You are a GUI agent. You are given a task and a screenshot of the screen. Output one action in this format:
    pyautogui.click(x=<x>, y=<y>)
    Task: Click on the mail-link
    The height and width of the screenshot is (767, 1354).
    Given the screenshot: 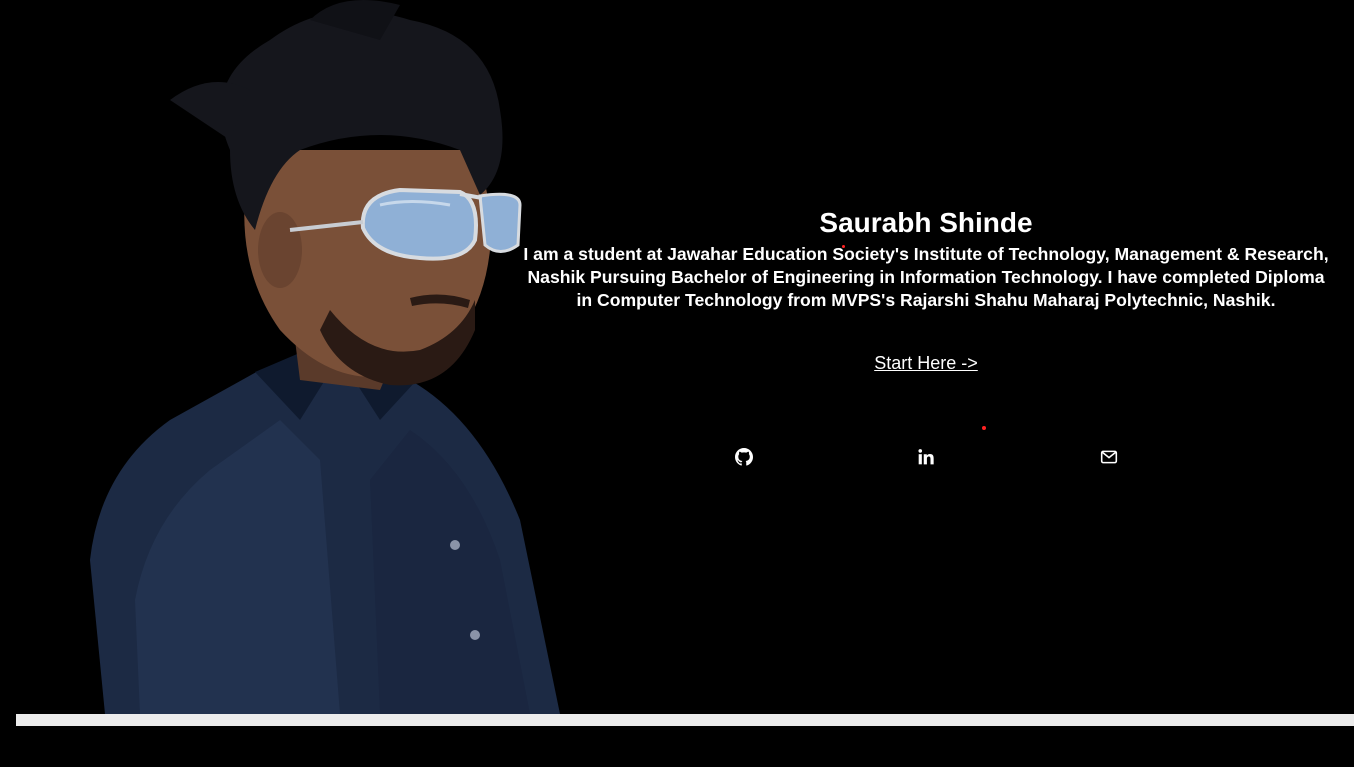 What is the action you would take?
    pyautogui.click(x=1109, y=457)
    